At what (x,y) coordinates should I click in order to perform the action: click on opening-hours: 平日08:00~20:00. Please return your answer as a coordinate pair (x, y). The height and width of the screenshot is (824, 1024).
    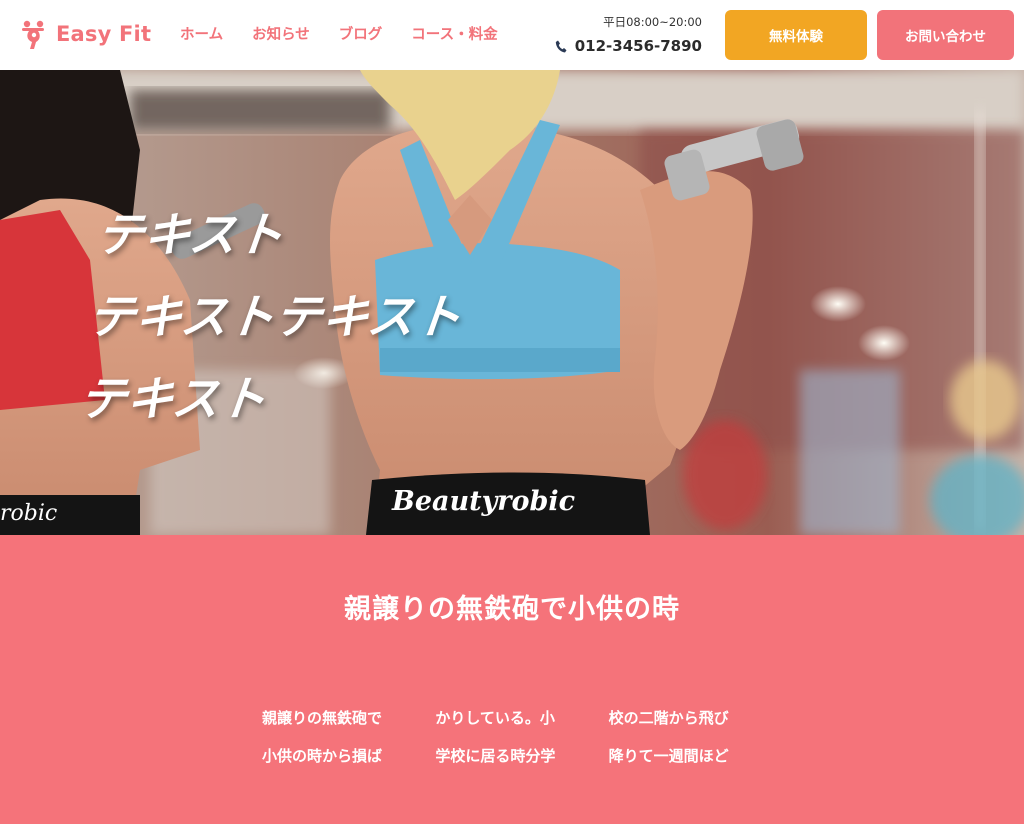
    Looking at the image, I should click on (652, 22).